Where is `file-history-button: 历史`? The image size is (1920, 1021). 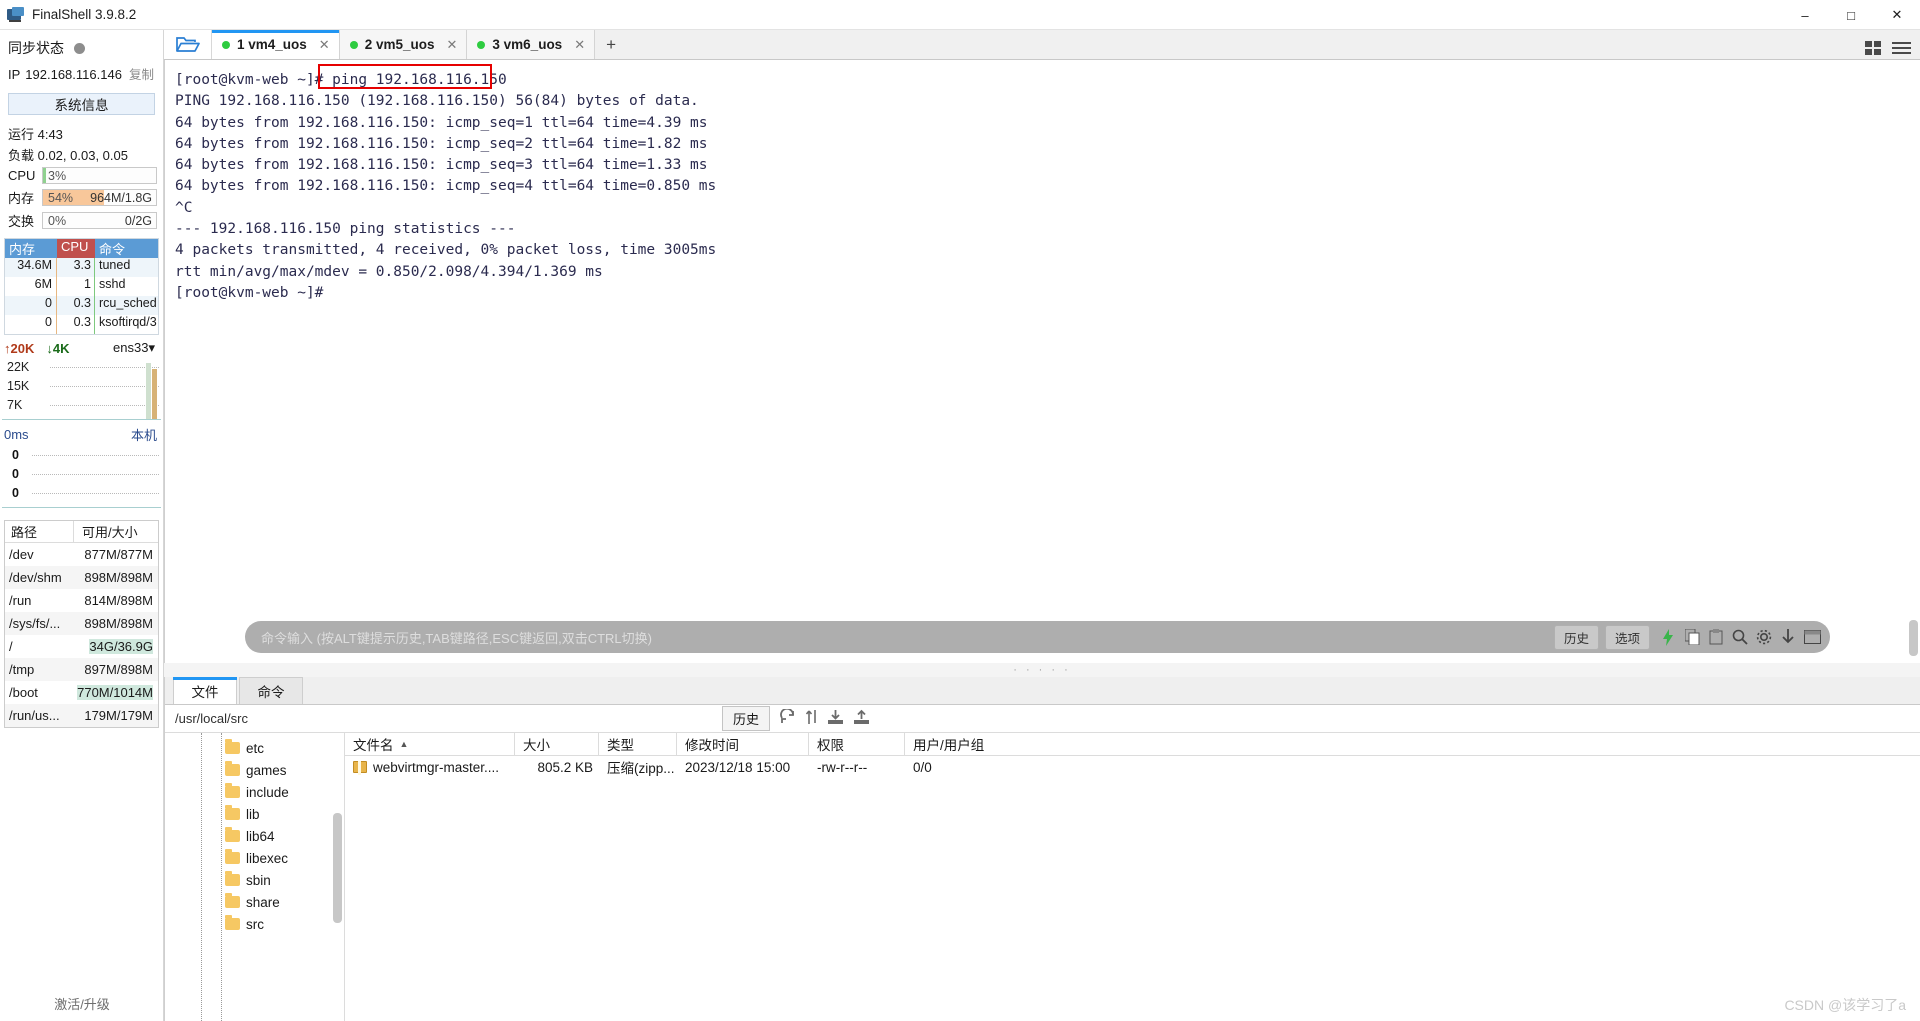 file-history-button: 历史 is located at coordinates (745, 718).